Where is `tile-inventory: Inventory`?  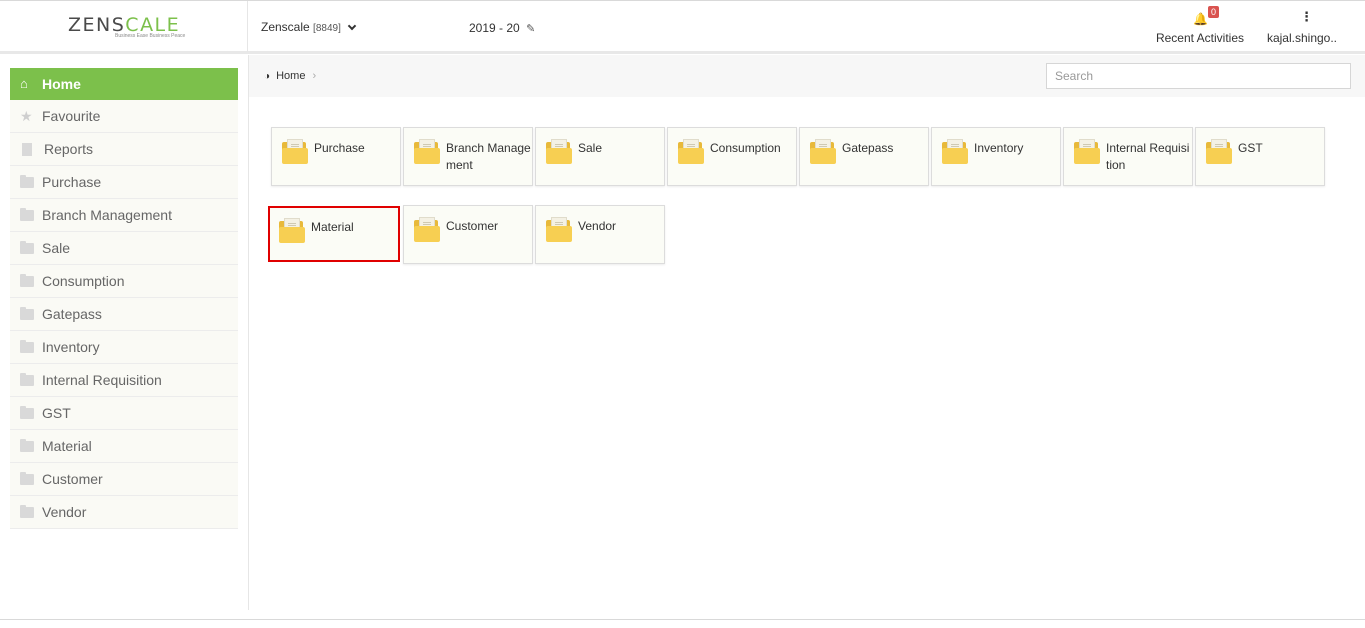 tile-inventory: Inventory is located at coordinates (996, 156).